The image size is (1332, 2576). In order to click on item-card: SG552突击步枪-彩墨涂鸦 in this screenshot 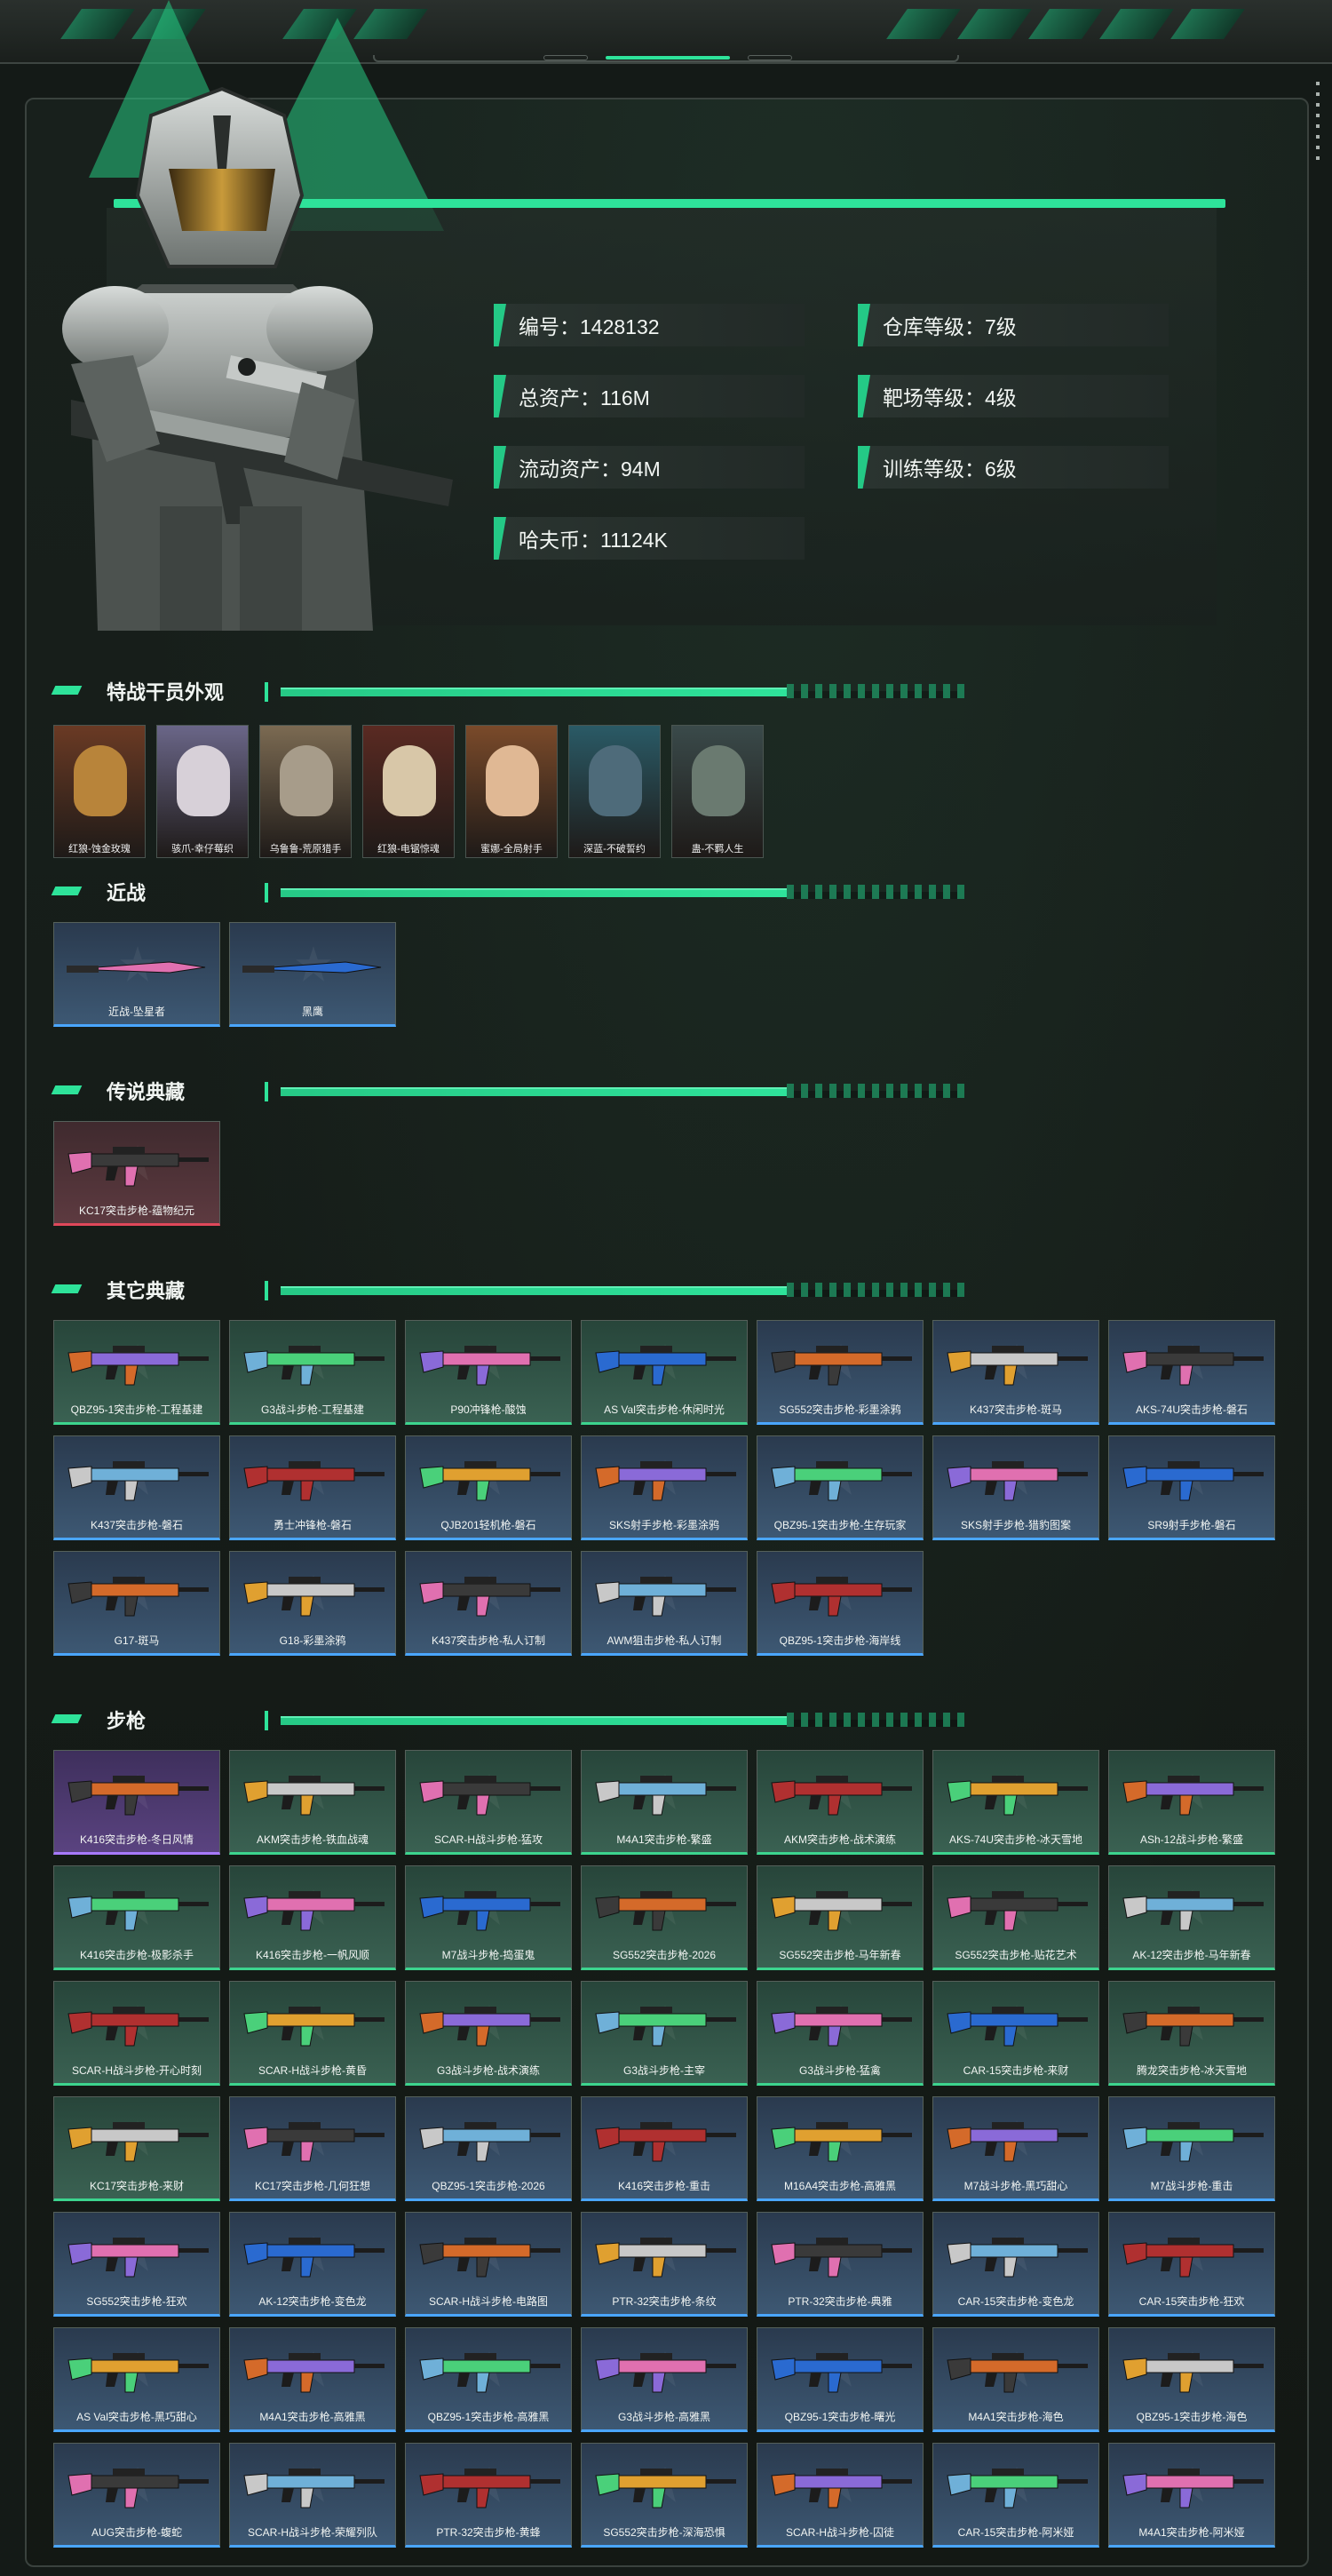, I will do `click(840, 1372)`.